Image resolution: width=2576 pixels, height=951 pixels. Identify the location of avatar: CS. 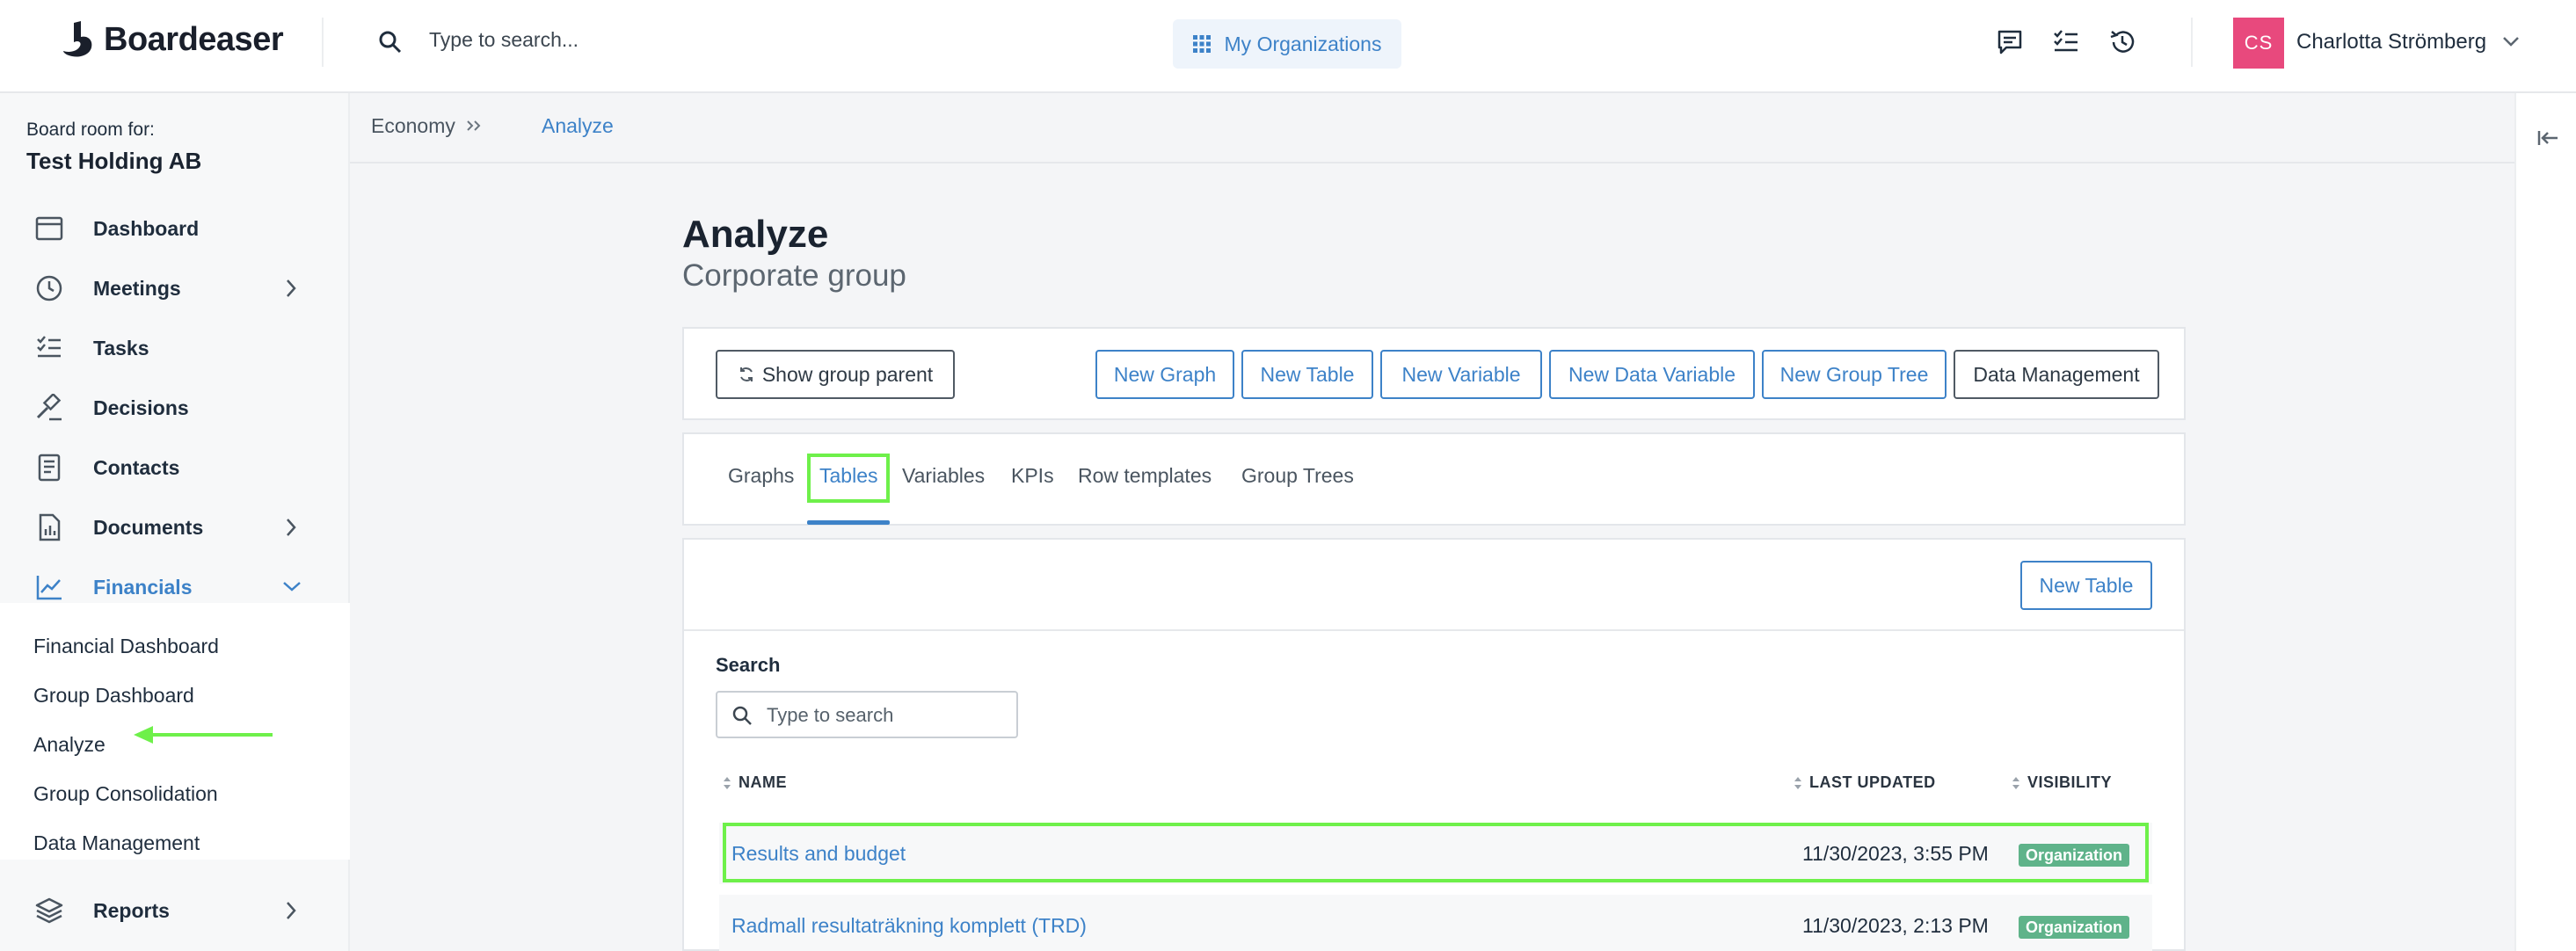
(2258, 43).